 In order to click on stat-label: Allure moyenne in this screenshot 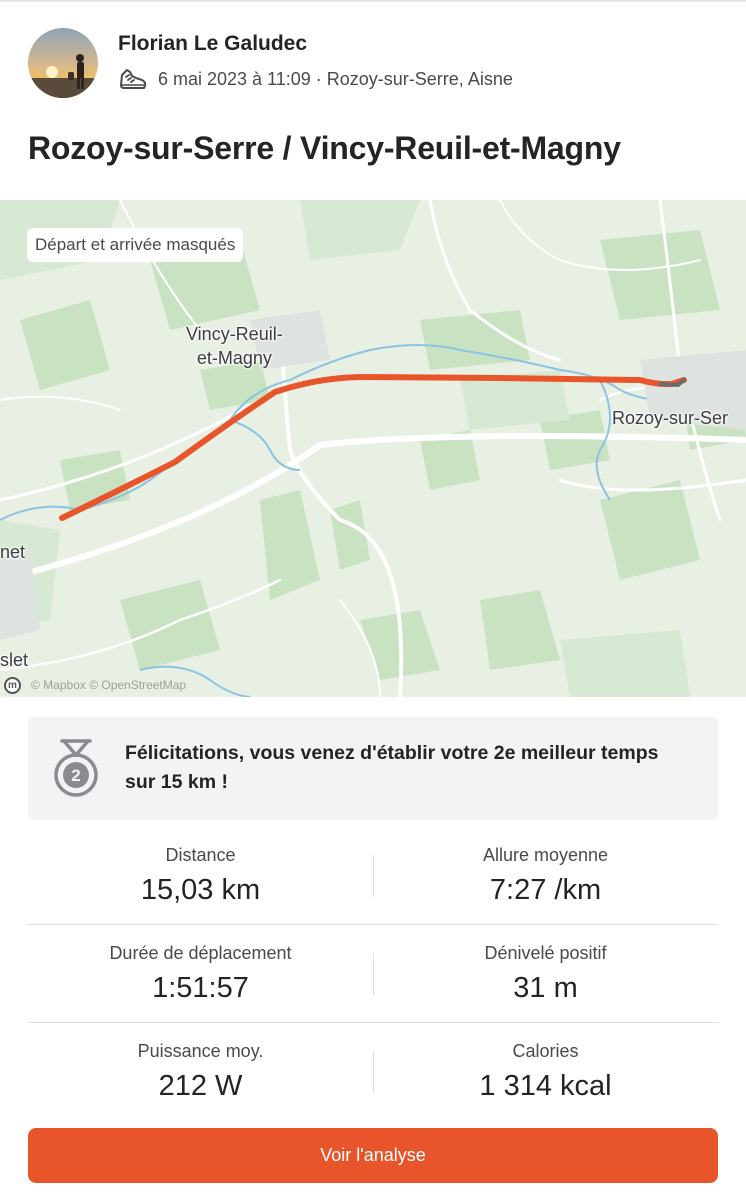, I will do `click(545, 855)`.